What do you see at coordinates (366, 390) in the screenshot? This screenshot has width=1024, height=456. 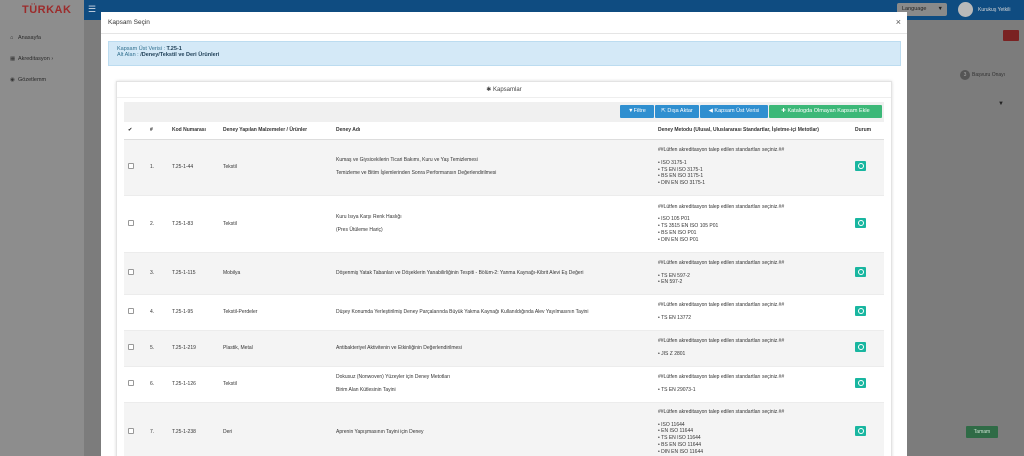 I see `test-name-line: Birim Alan Kütlesinin Tayini` at bounding box center [366, 390].